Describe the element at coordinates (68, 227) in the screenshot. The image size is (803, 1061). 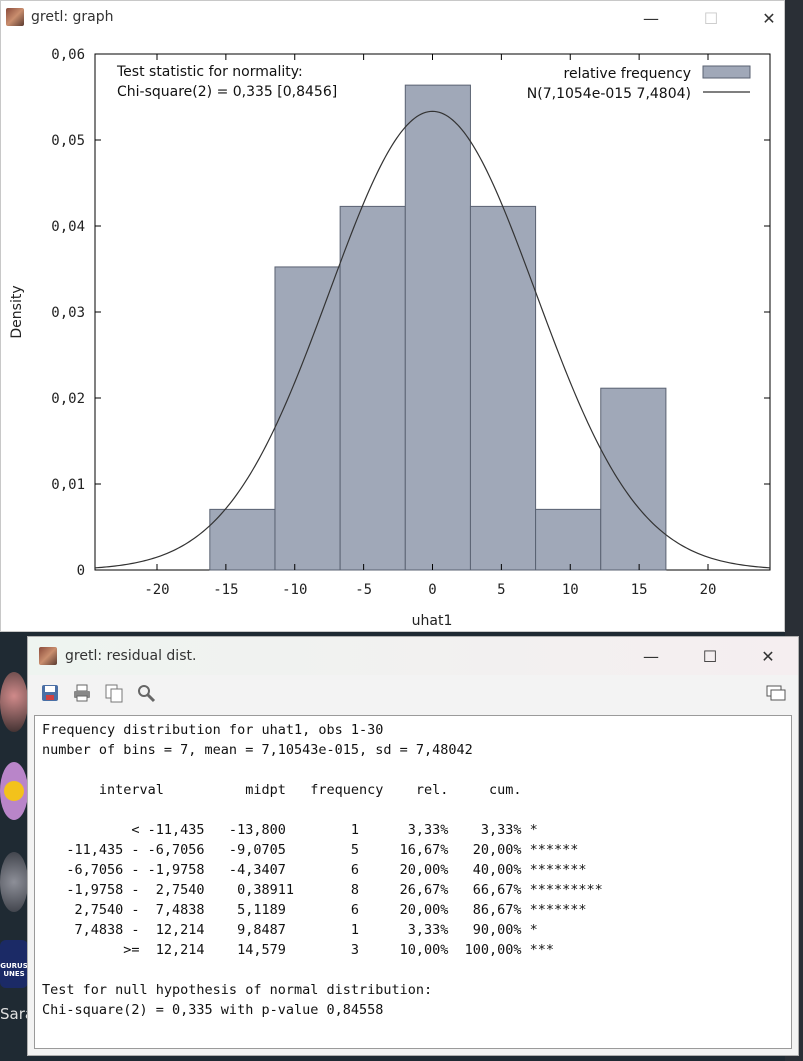
I see `y-tick-label: 0,04` at that location.